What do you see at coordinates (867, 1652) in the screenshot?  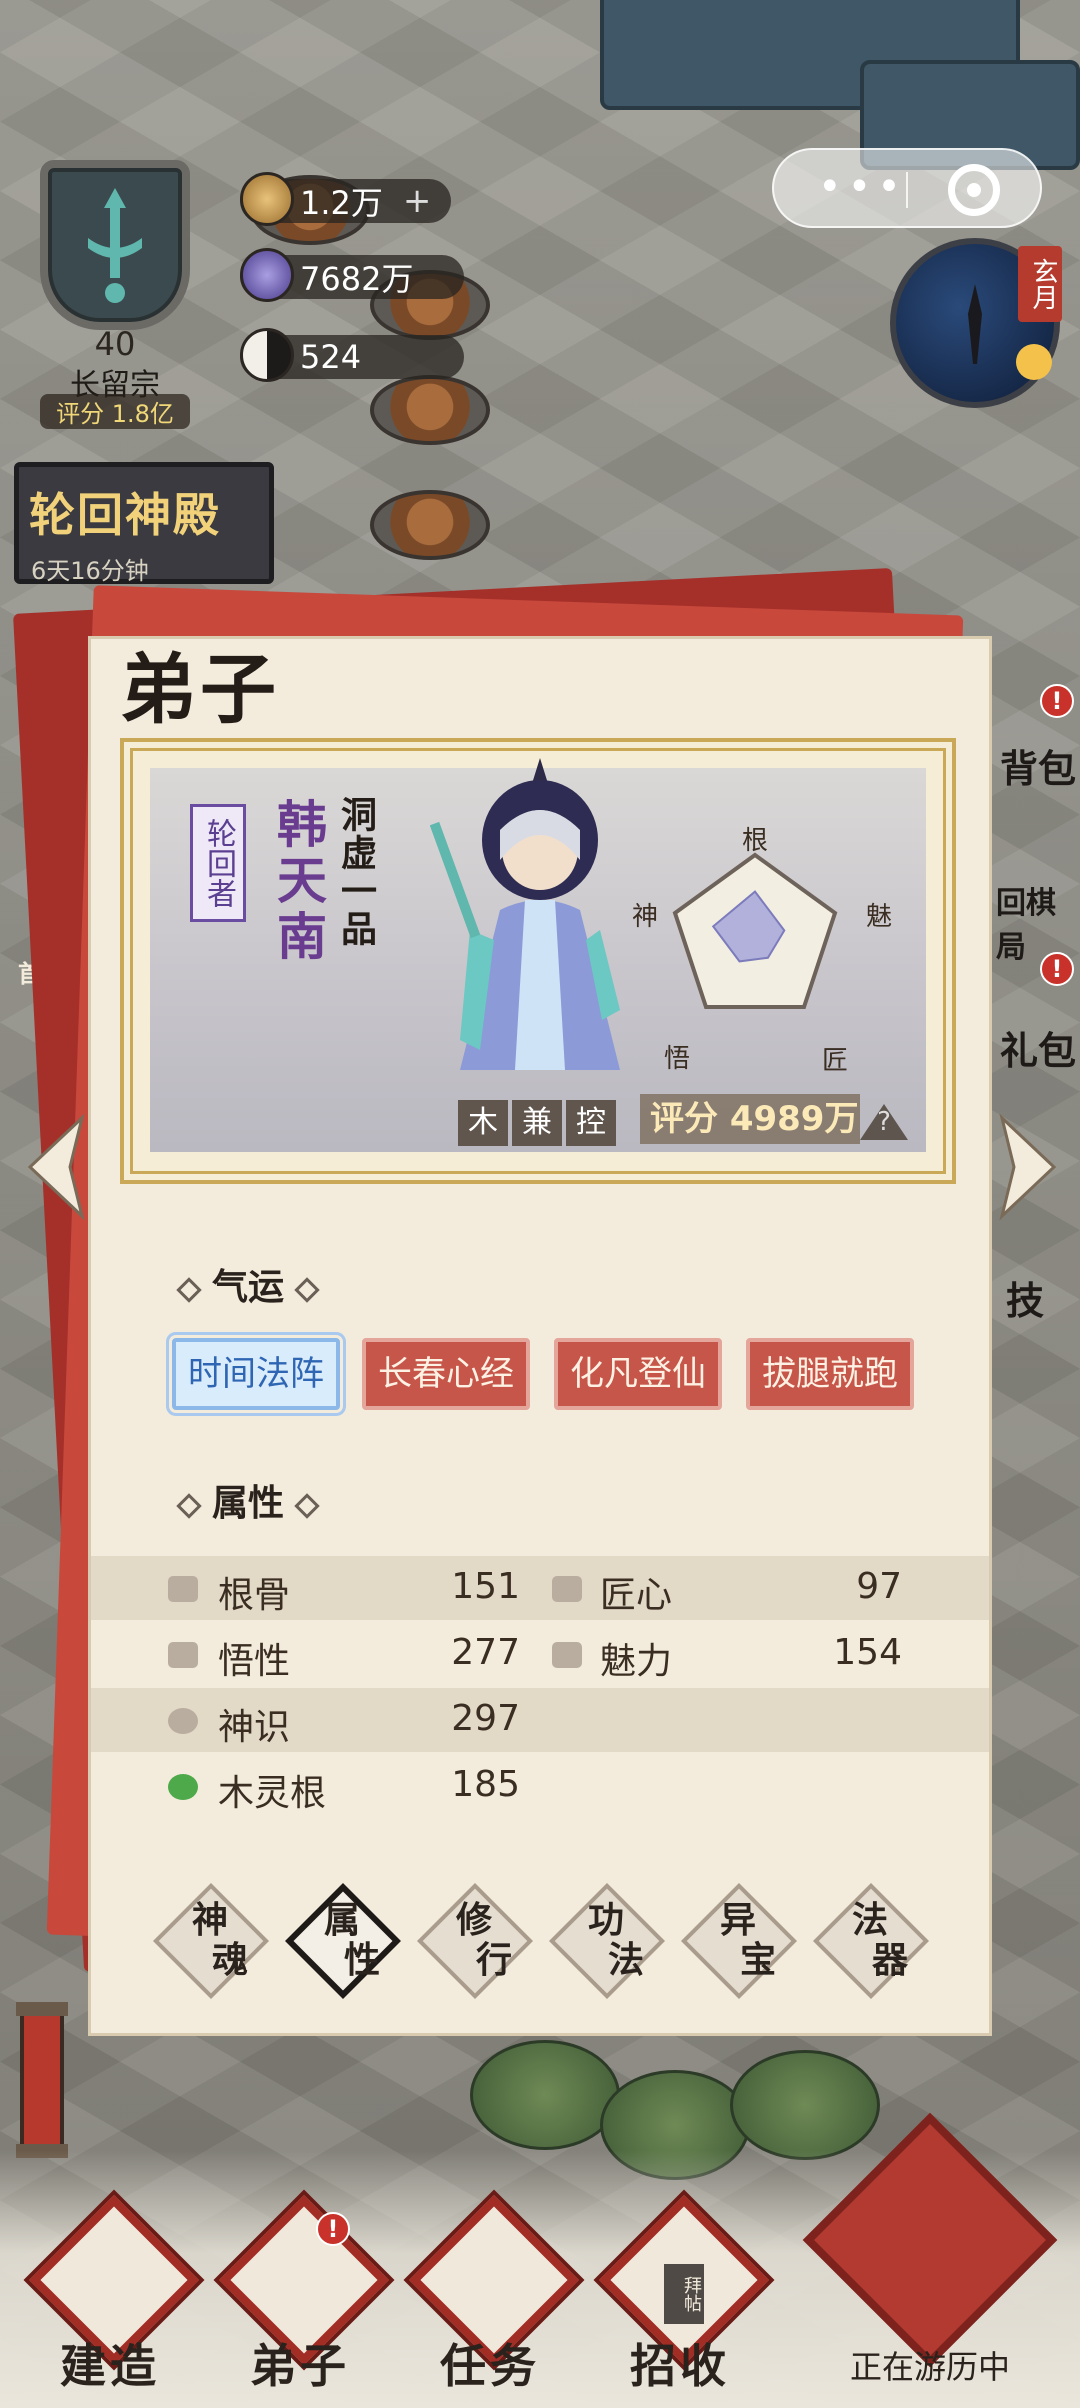 I see `attr-value: 154` at bounding box center [867, 1652].